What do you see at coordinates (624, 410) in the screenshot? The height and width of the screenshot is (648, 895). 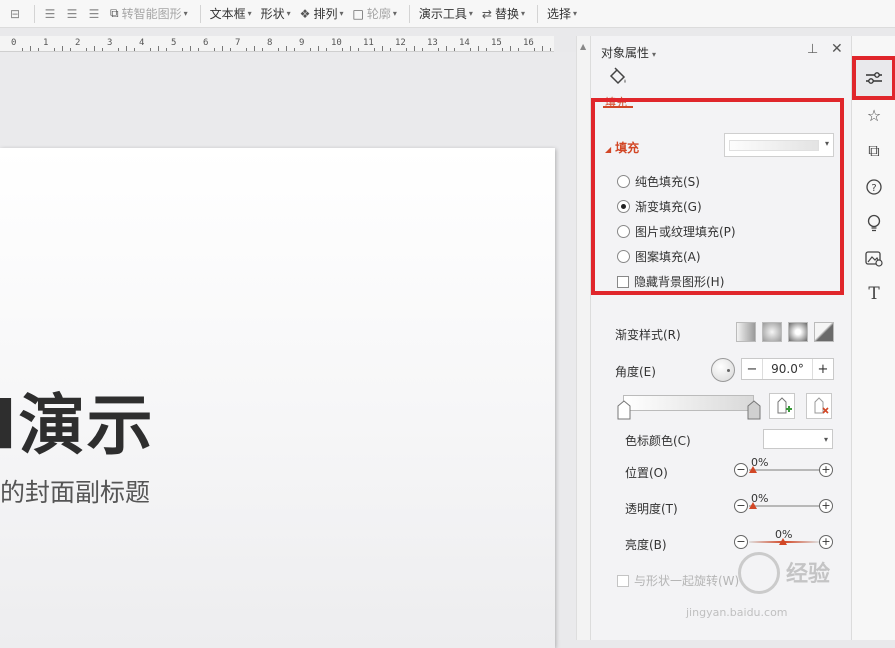 I see `gradient-stop-start` at bounding box center [624, 410].